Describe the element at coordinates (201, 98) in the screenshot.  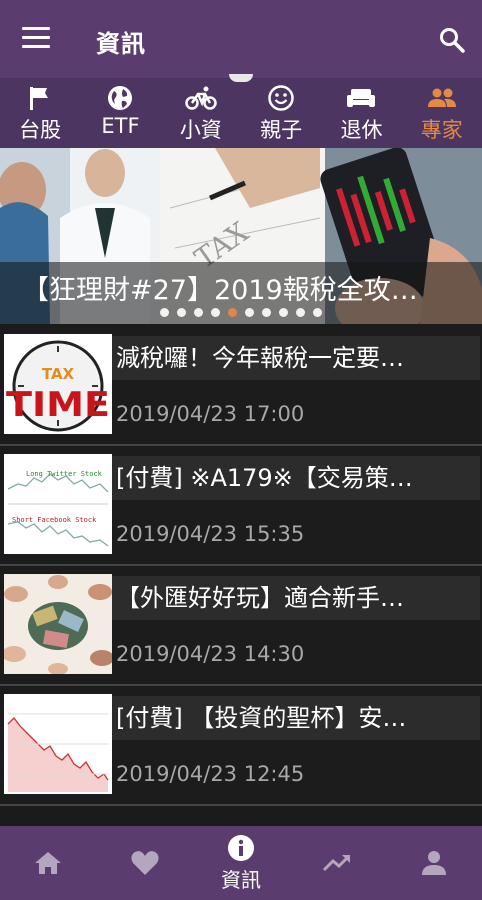
I see `bike-icon` at that location.